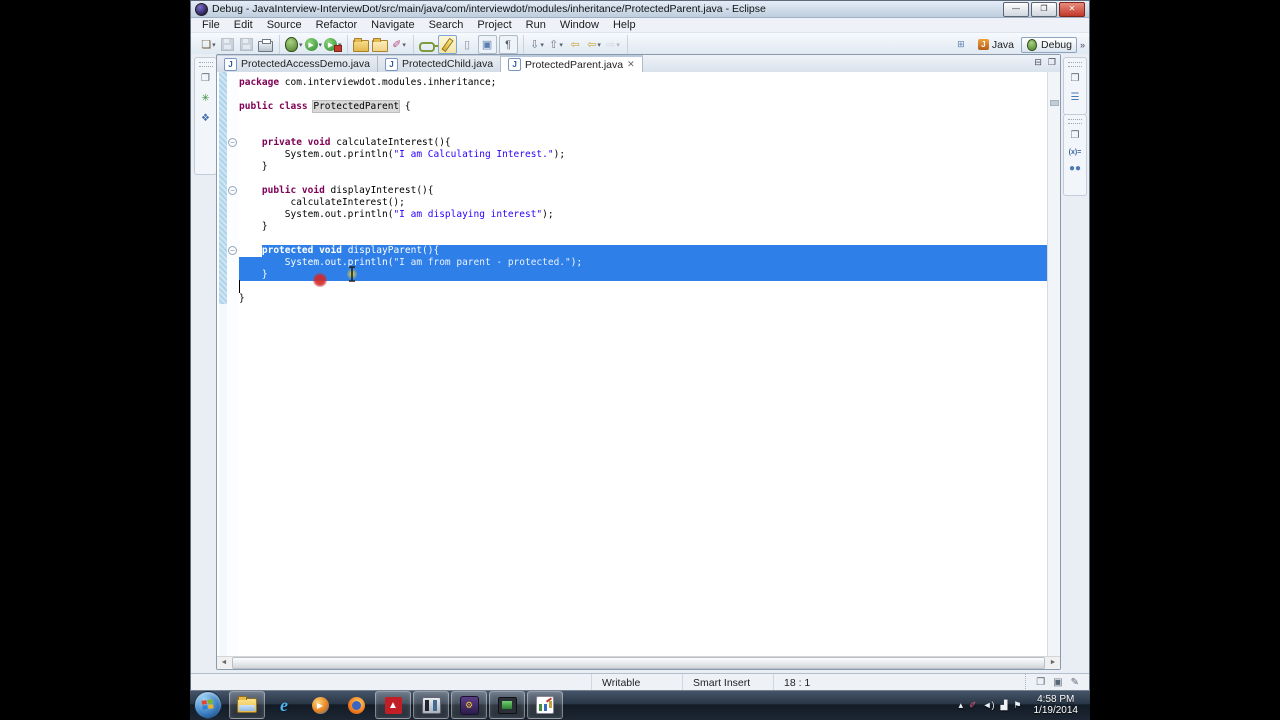  I want to click on minimize-button: —, so click(1016, 9).